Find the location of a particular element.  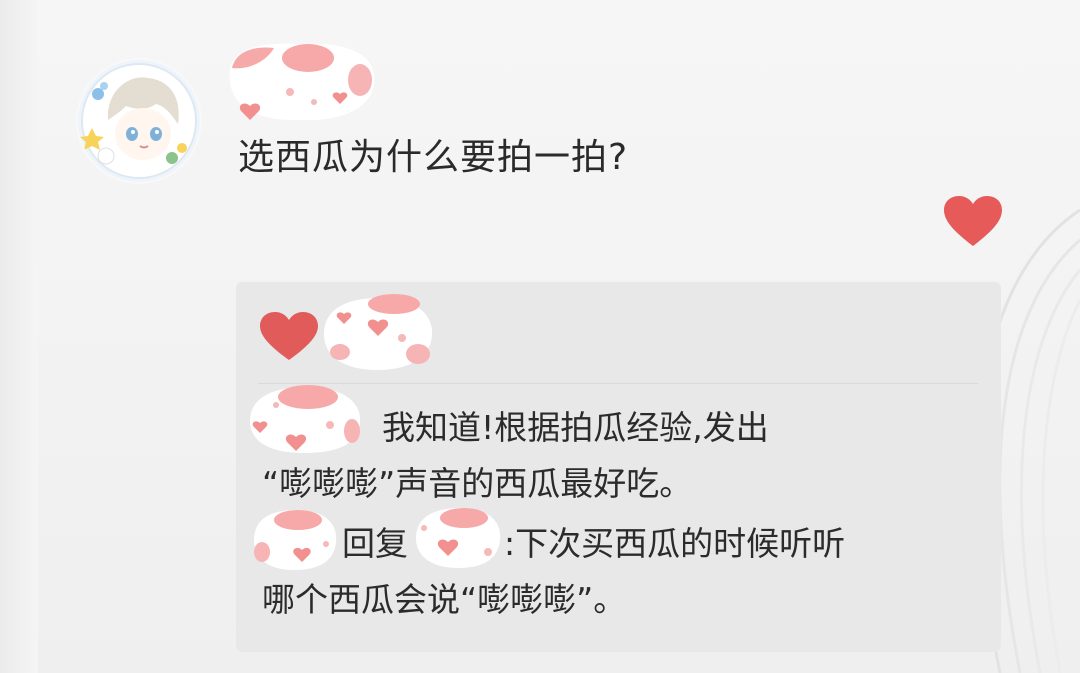

comment-text: 哪个西瓜会说“嘭嘭嘭”。 is located at coordinates (444, 599).